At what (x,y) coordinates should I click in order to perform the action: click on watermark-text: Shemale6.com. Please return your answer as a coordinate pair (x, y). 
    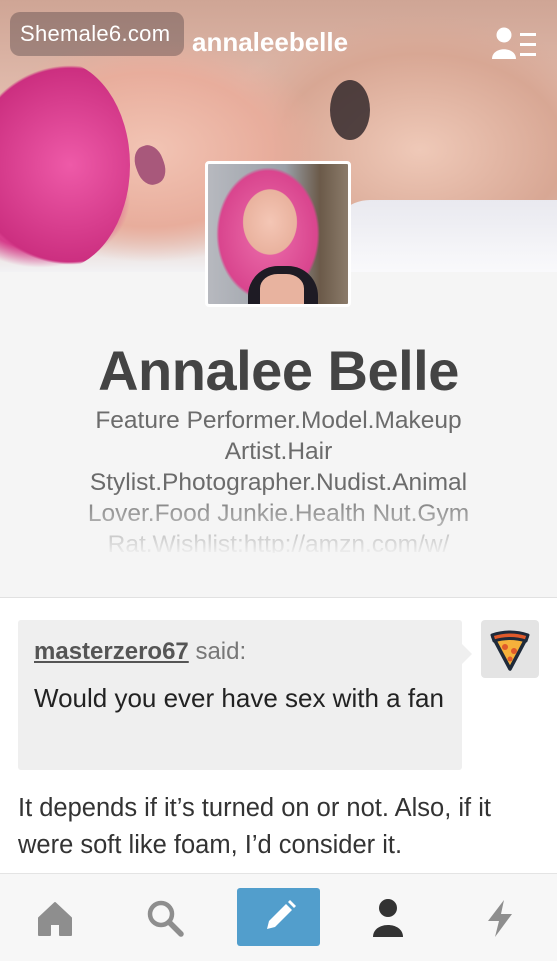
    Looking at the image, I should click on (95, 33).